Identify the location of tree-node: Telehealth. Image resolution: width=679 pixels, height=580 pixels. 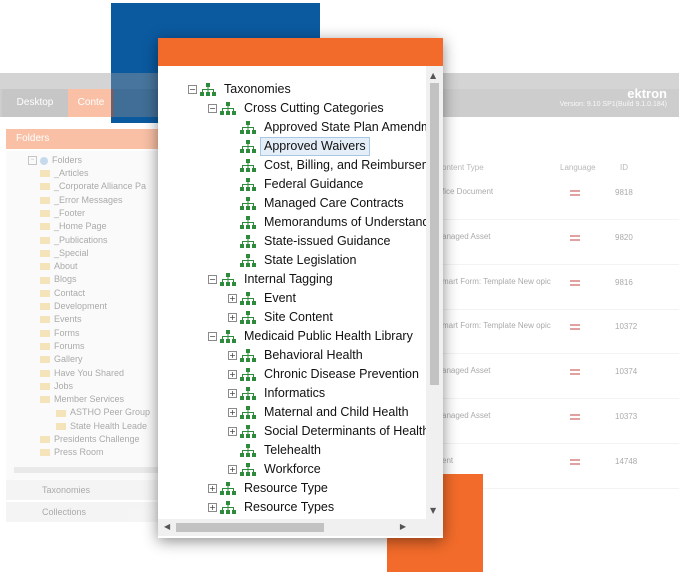
(292, 450).